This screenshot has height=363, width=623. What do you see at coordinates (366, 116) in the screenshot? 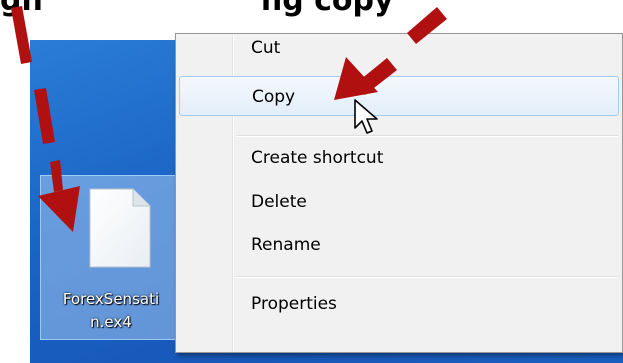
I see `mouse-pointer-icon` at bounding box center [366, 116].